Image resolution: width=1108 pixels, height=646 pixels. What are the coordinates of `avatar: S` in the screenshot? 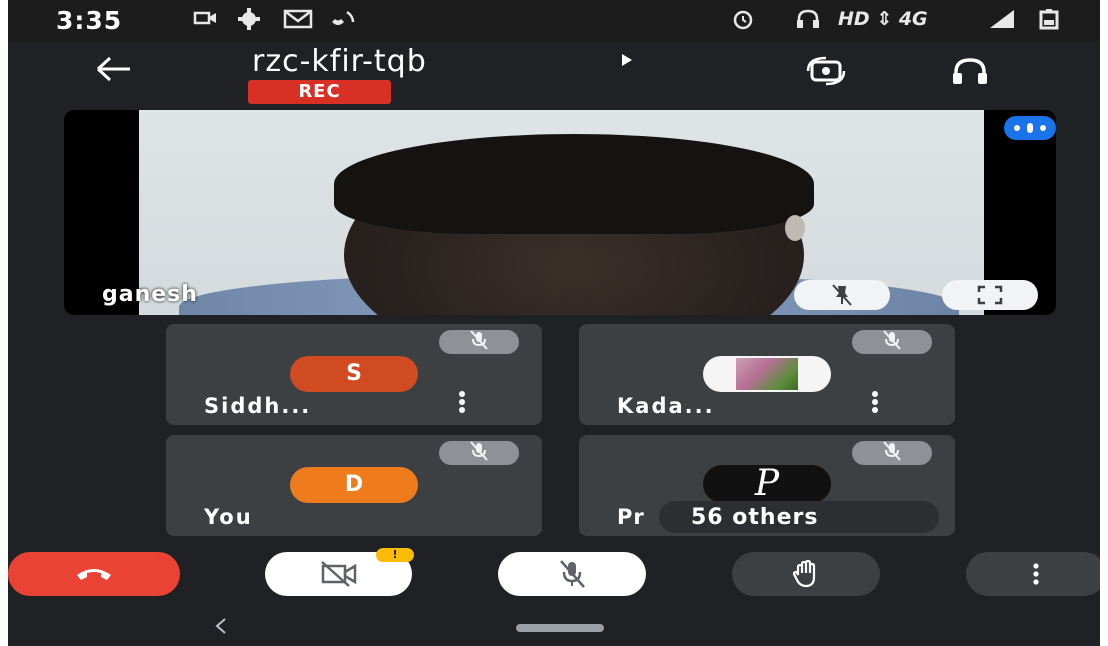 It's located at (354, 374).